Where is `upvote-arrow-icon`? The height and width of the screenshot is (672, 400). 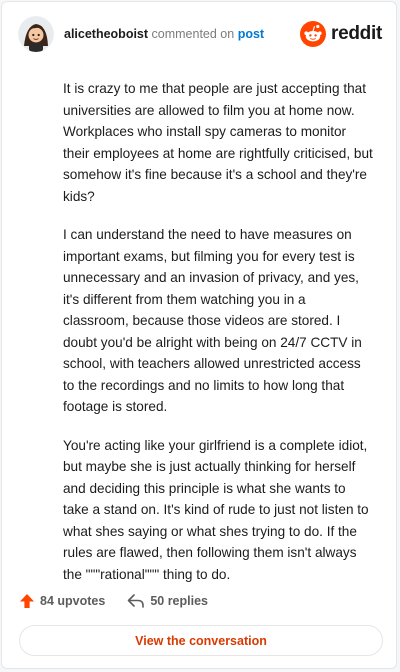 upvote-arrow-icon is located at coordinates (27, 601).